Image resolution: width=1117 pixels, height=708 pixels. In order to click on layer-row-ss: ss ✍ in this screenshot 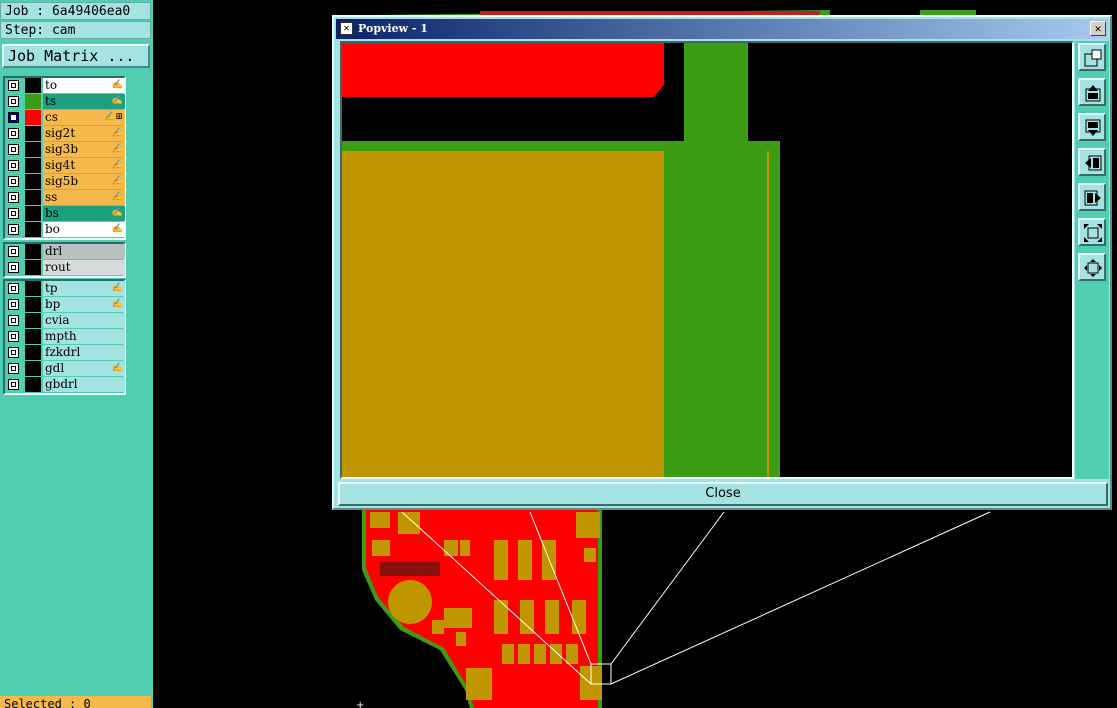, I will do `click(65, 198)`.